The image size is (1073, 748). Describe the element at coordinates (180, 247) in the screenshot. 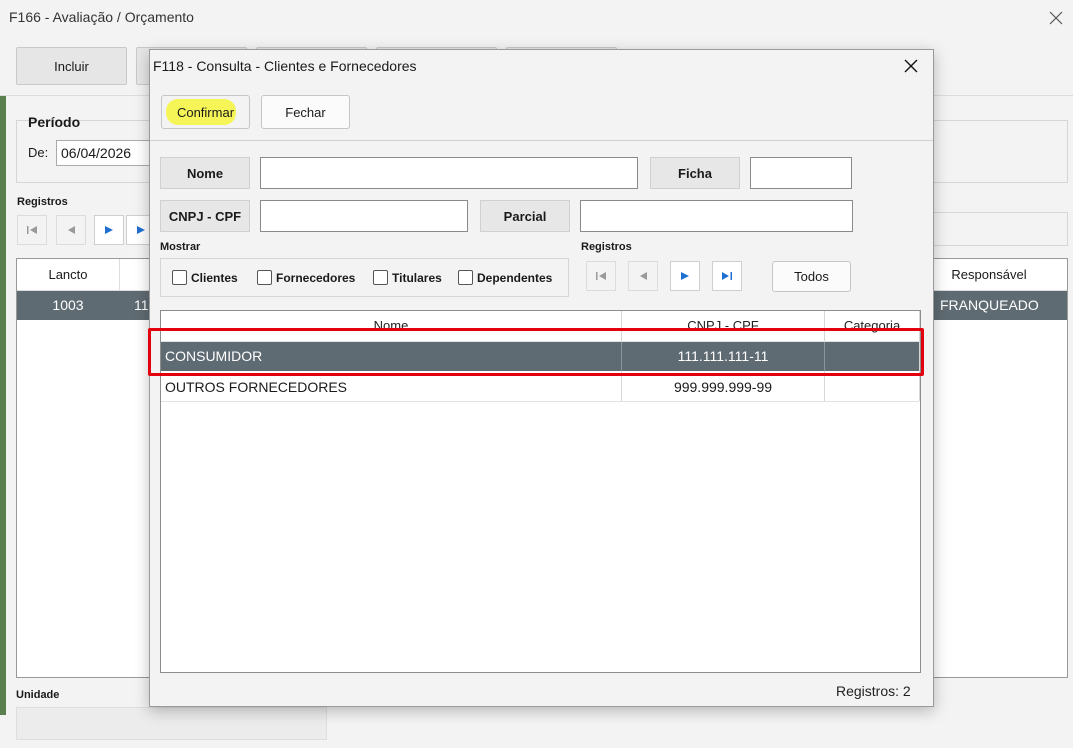

I see `mostrar-label: Mostrar` at that location.